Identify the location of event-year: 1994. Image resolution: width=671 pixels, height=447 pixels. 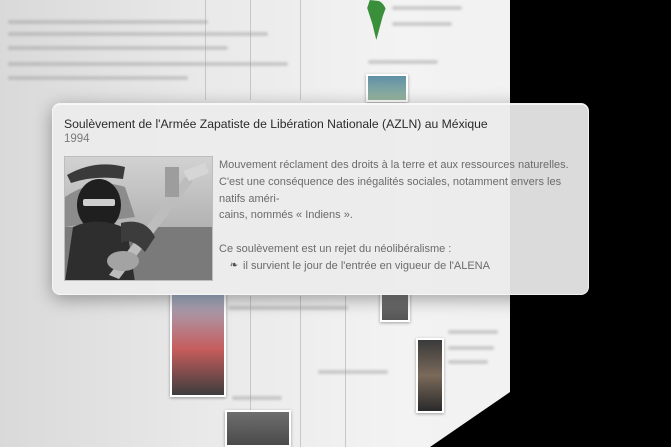
(77, 139).